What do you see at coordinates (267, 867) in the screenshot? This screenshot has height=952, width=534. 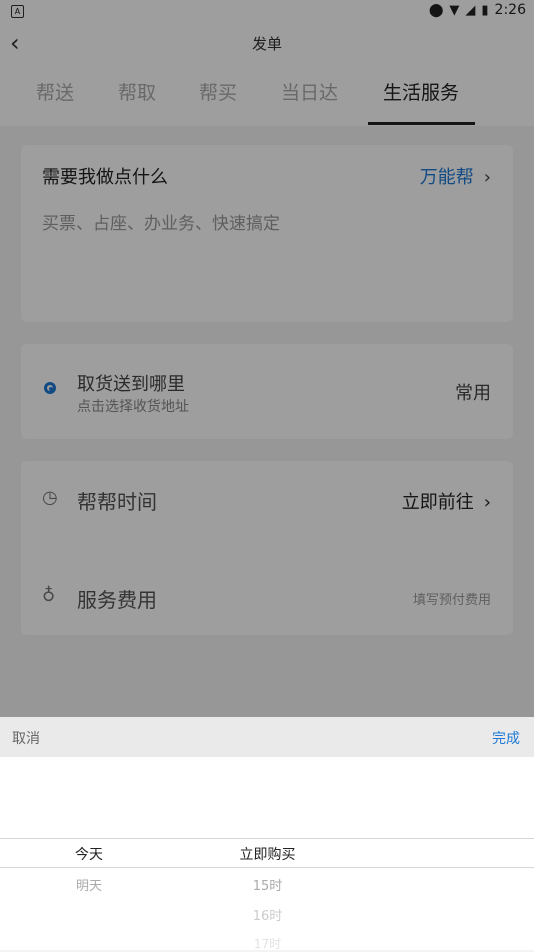 I see `selection-line-bottom` at bounding box center [267, 867].